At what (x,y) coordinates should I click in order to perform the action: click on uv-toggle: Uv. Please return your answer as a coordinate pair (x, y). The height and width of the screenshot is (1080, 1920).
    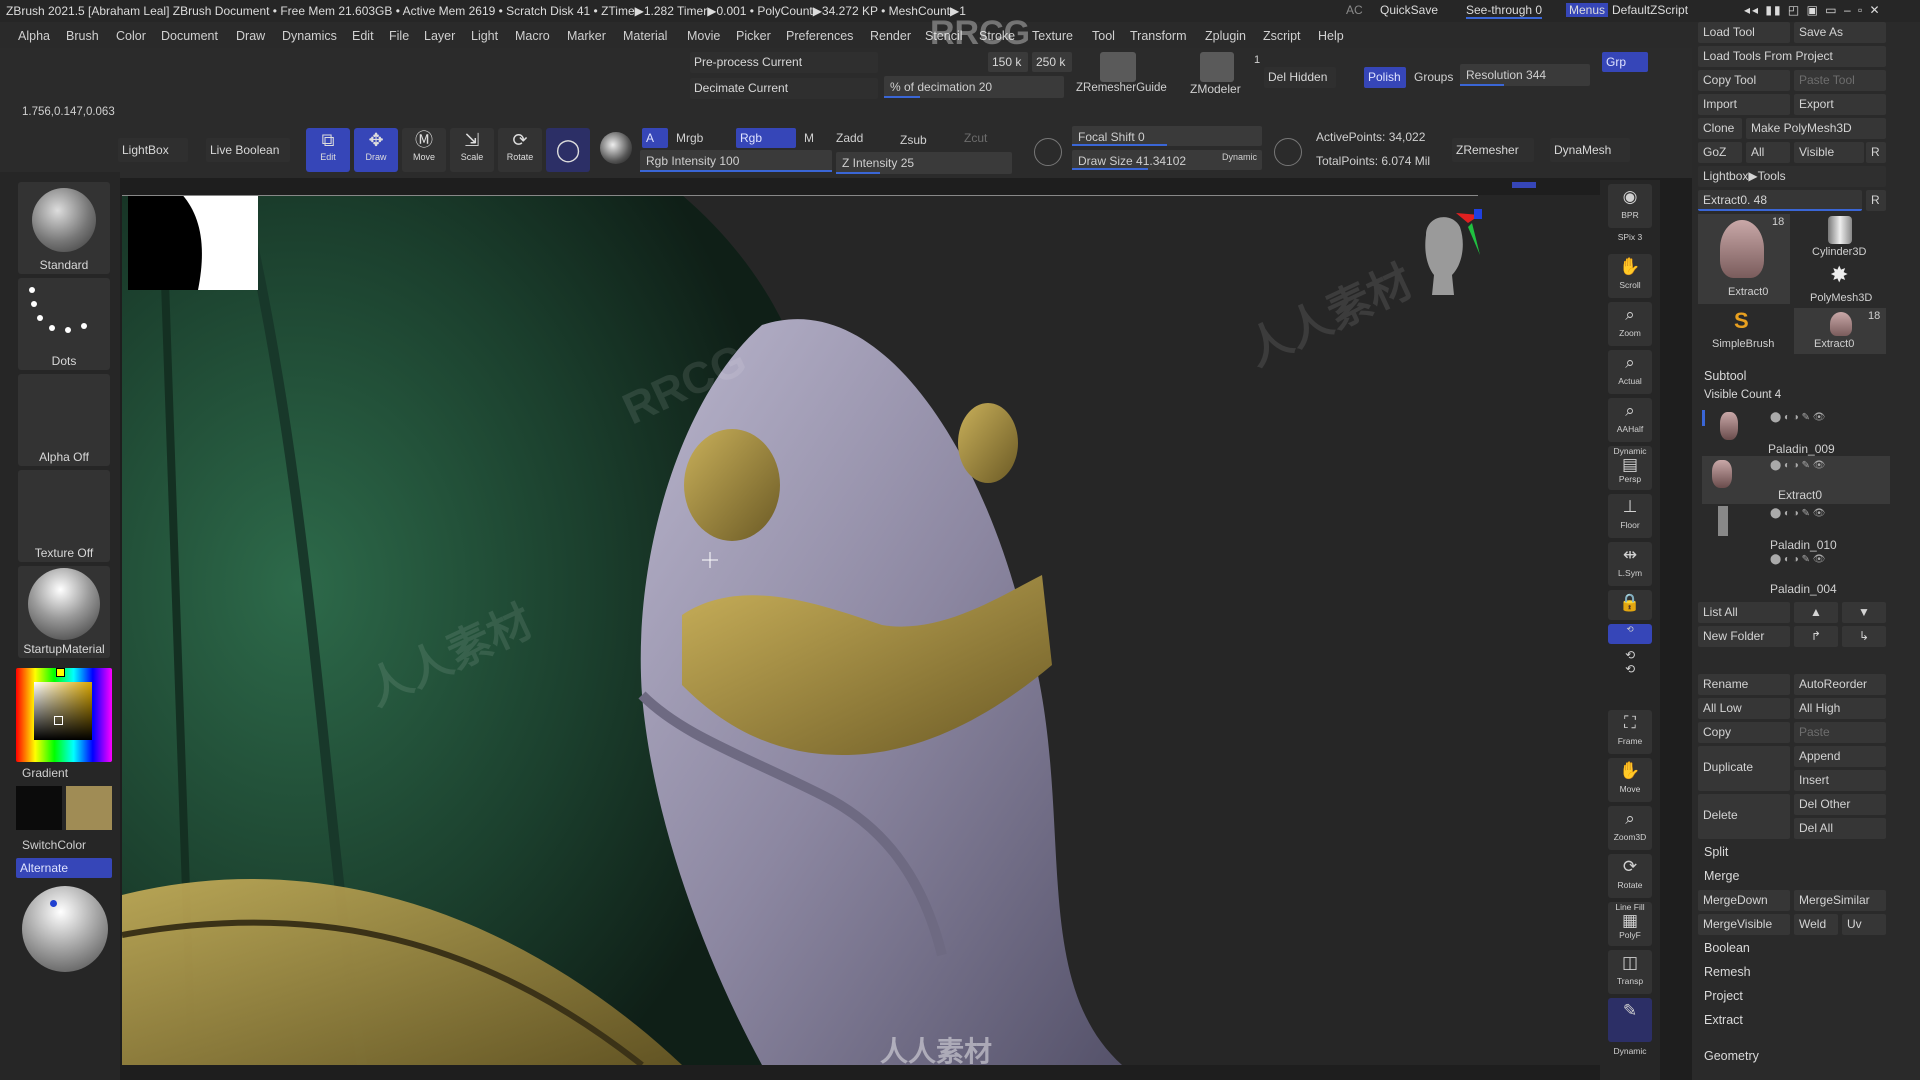
    Looking at the image, I should click on (1864, 924).